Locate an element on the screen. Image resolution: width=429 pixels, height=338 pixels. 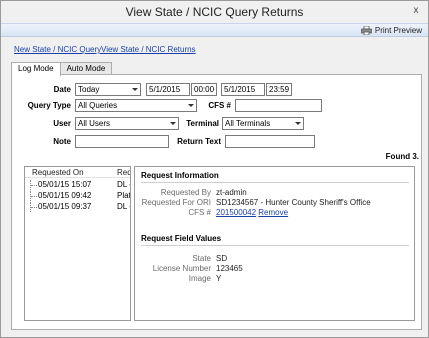
state-label: State is located at coordinates (201, 258).